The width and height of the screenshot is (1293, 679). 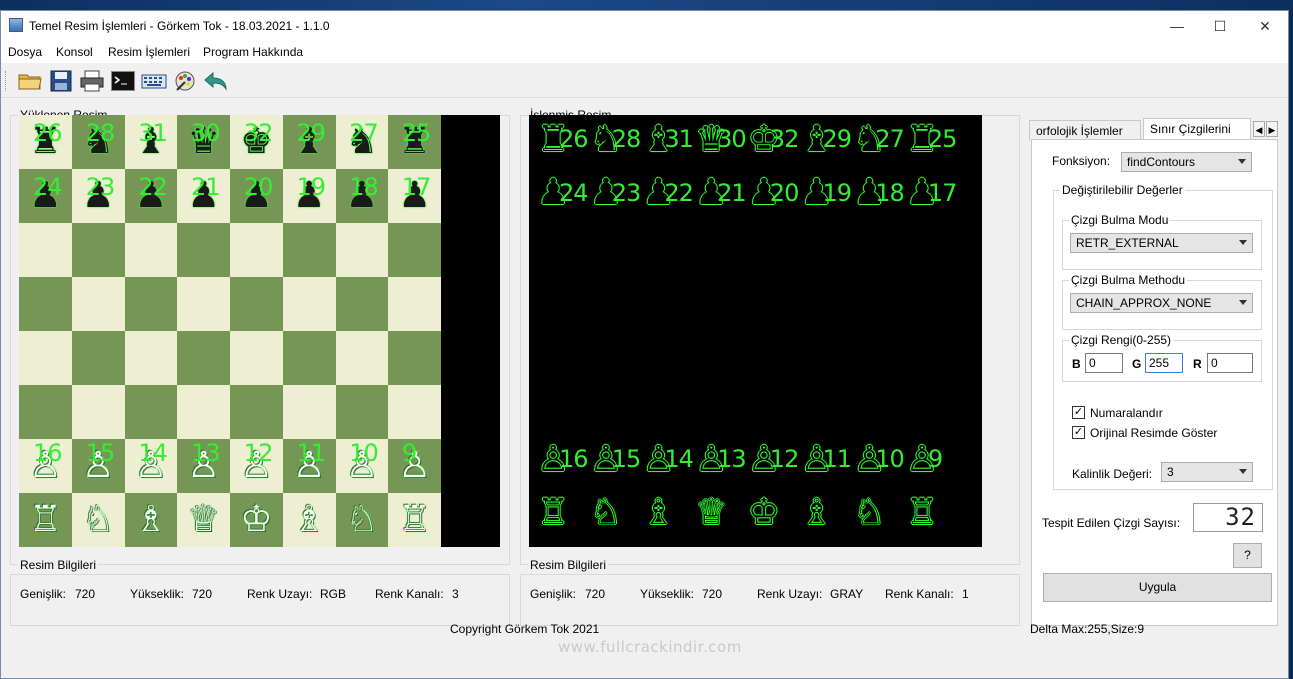 I want to click on undo-icon, so click(x=216, y=81).